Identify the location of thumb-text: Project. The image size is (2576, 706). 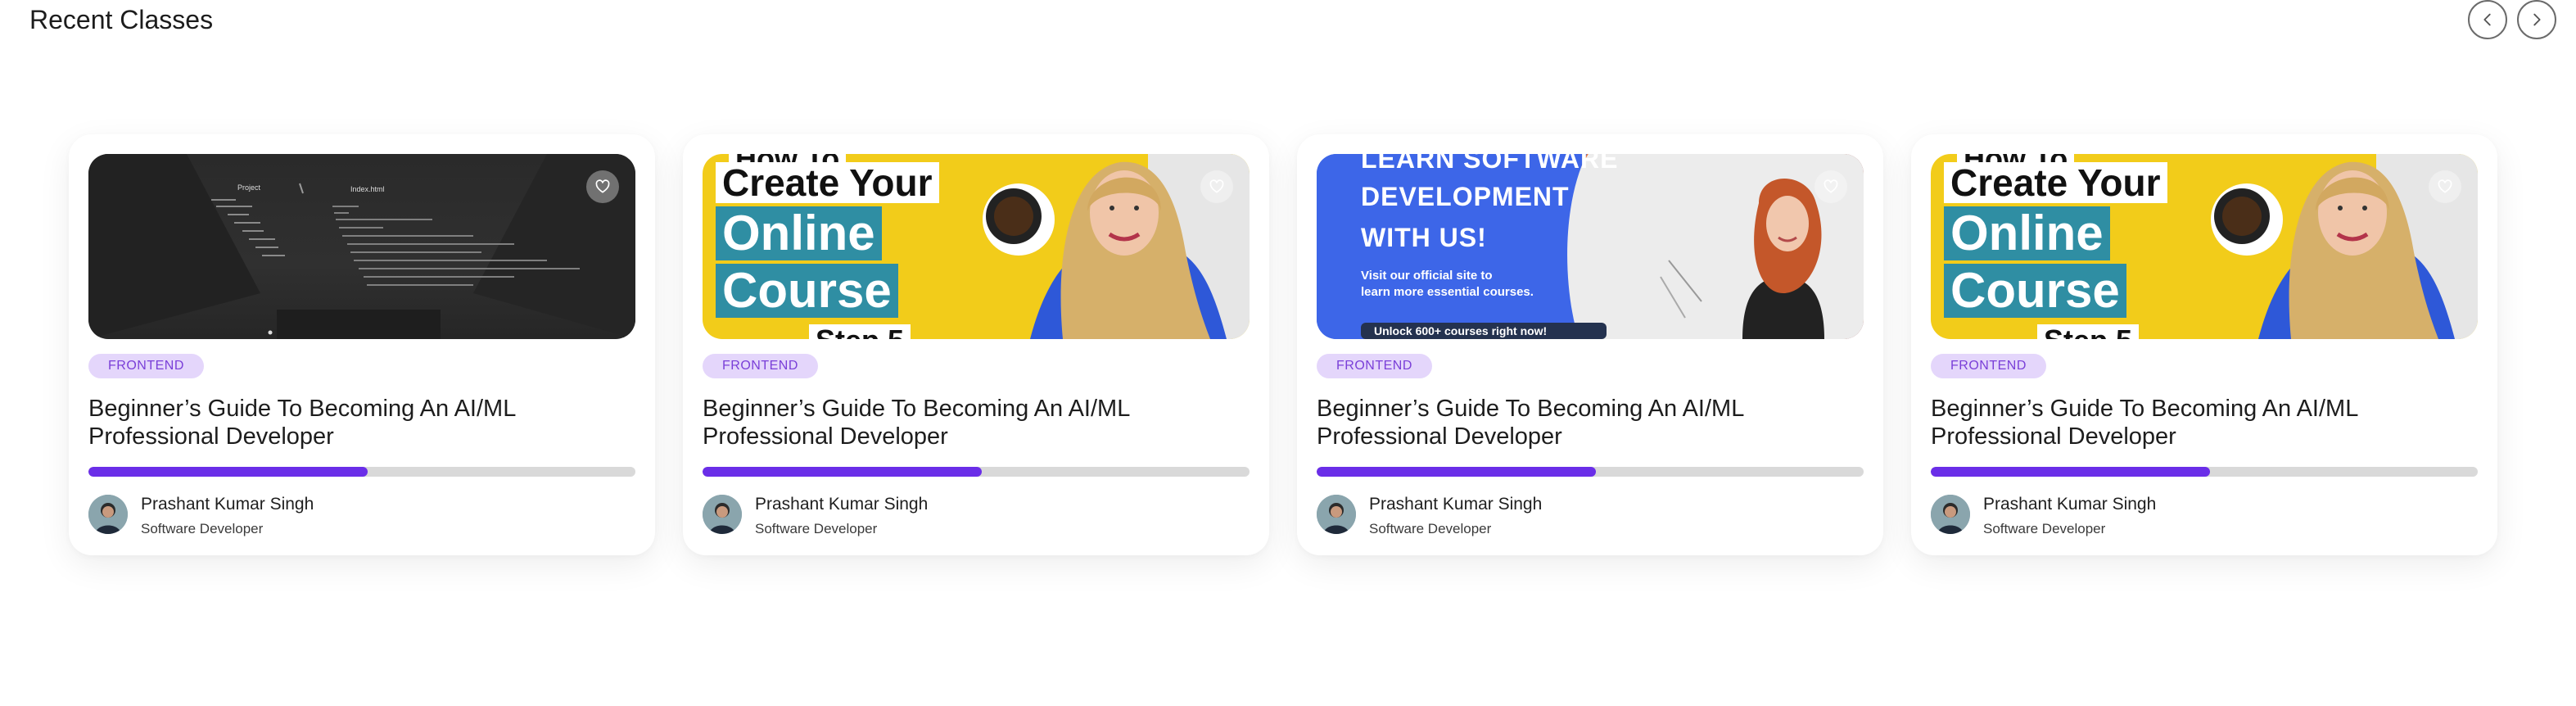
(249, 187).